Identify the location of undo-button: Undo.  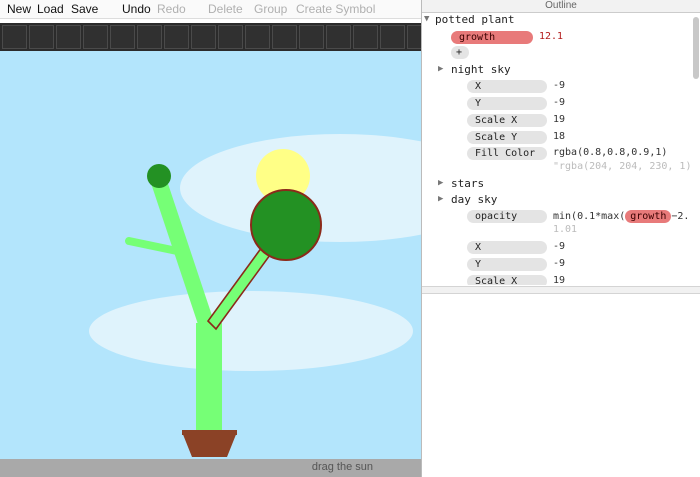
(136, 9).